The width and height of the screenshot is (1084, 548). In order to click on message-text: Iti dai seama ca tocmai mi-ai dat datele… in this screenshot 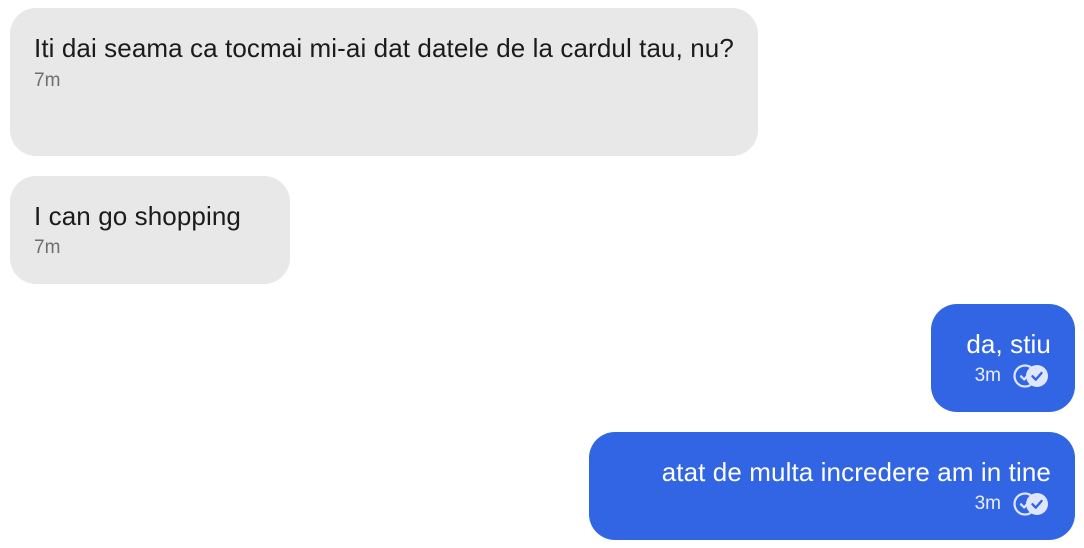, I will do `click(384, 48)`.